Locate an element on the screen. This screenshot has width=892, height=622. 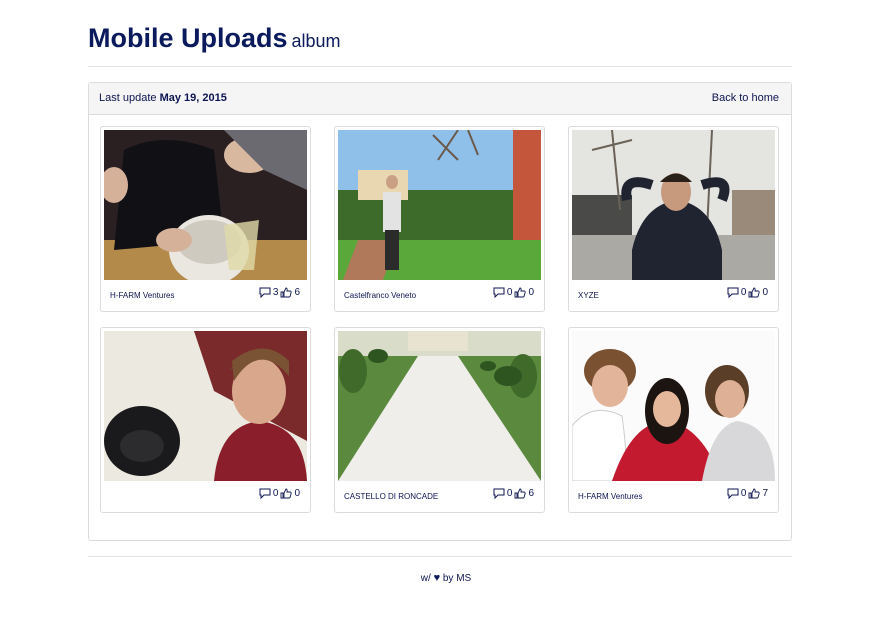
photo-card: 0 0 is located at coordinates (205, 420).